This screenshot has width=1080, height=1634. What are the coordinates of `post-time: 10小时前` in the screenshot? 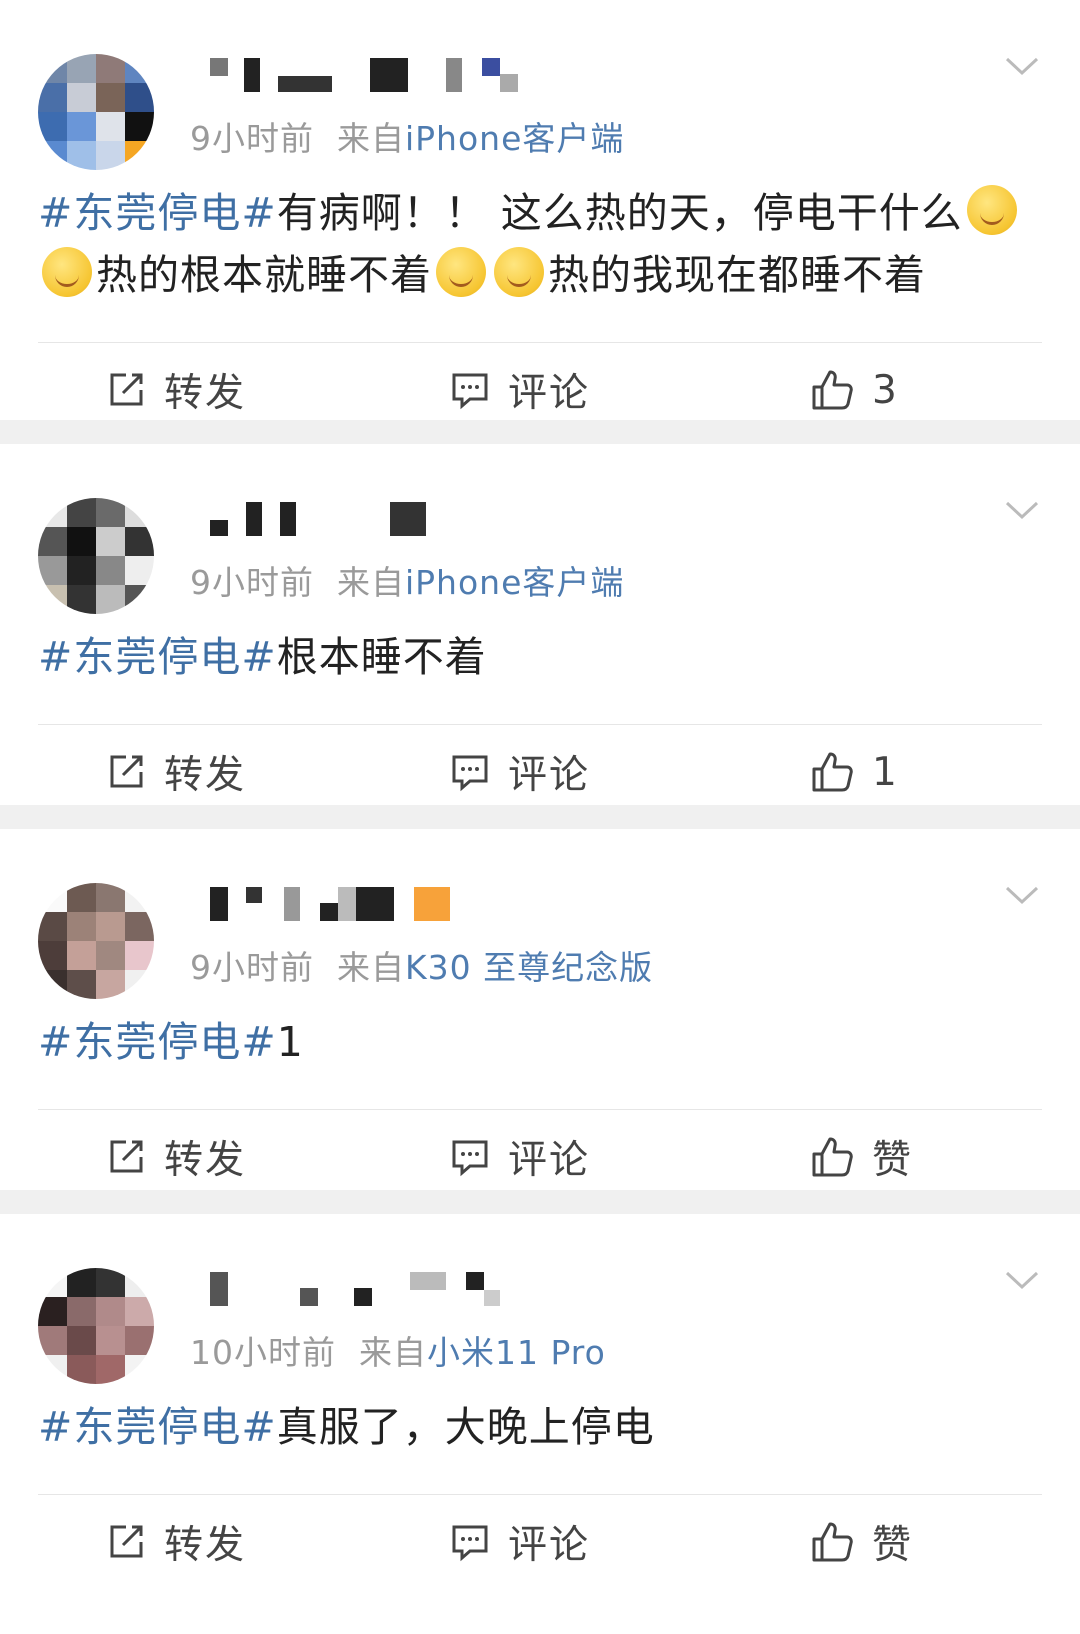 It's located at (263, 1352).